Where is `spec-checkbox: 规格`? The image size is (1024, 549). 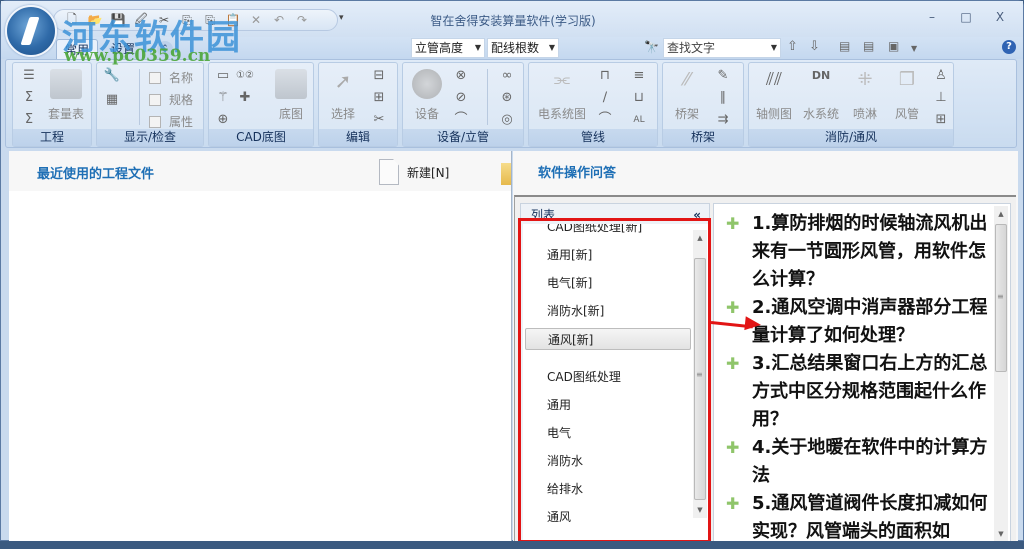 spec-checkbox: 规格 is located at coordinates (171, 99).